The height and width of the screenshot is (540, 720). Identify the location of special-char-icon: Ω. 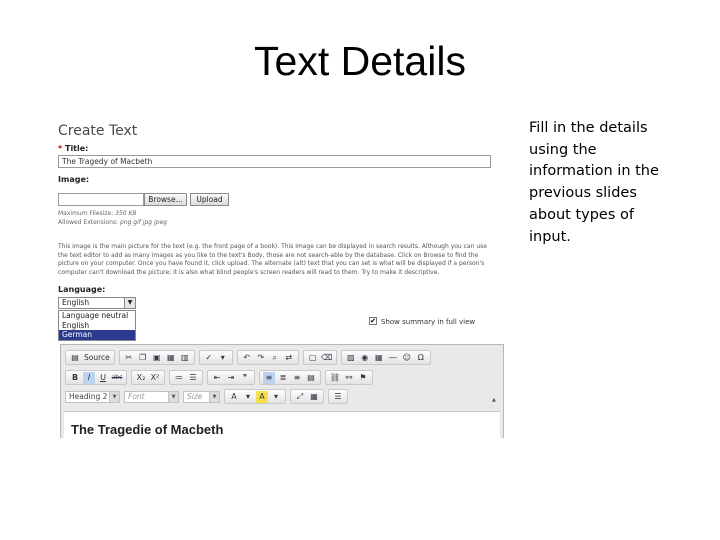
(421, 358).